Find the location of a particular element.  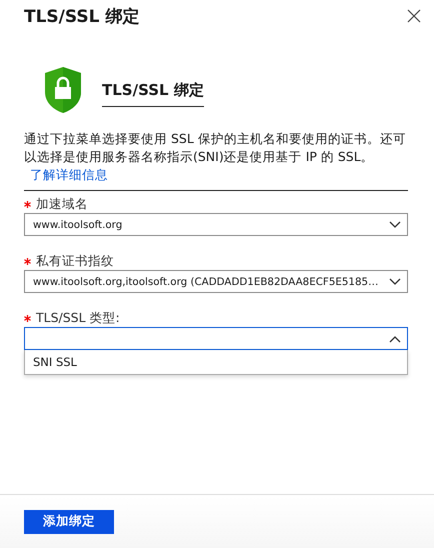

close-button is located at coordinates (414, 16).